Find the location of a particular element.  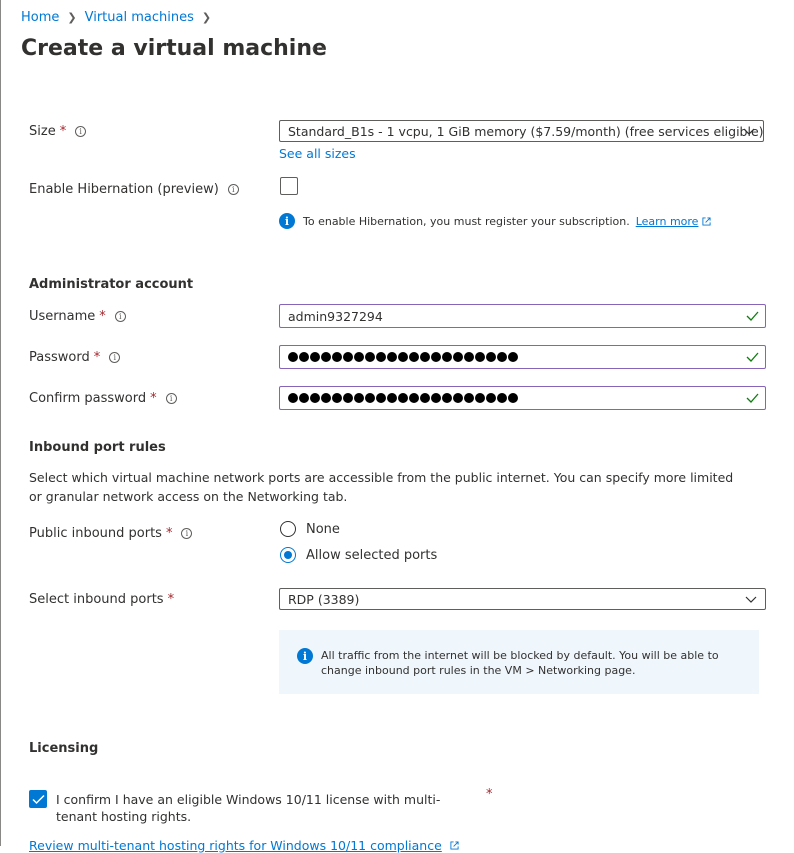

breadcrumb-virtual-machines-link: Virtual machines is located at coordinates (139, 17).